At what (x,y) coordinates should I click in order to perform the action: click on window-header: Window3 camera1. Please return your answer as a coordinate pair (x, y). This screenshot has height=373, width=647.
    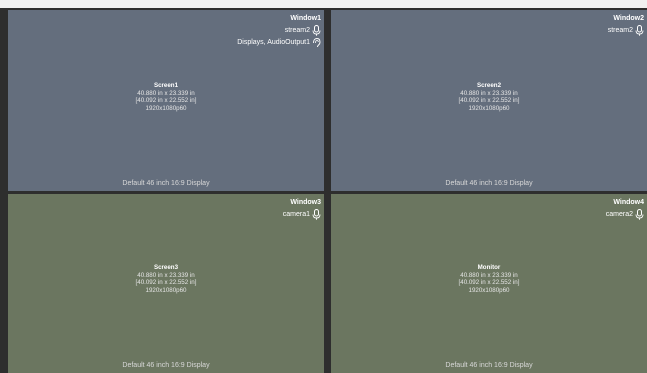
    Looking at the image, I should click on (302, 208).